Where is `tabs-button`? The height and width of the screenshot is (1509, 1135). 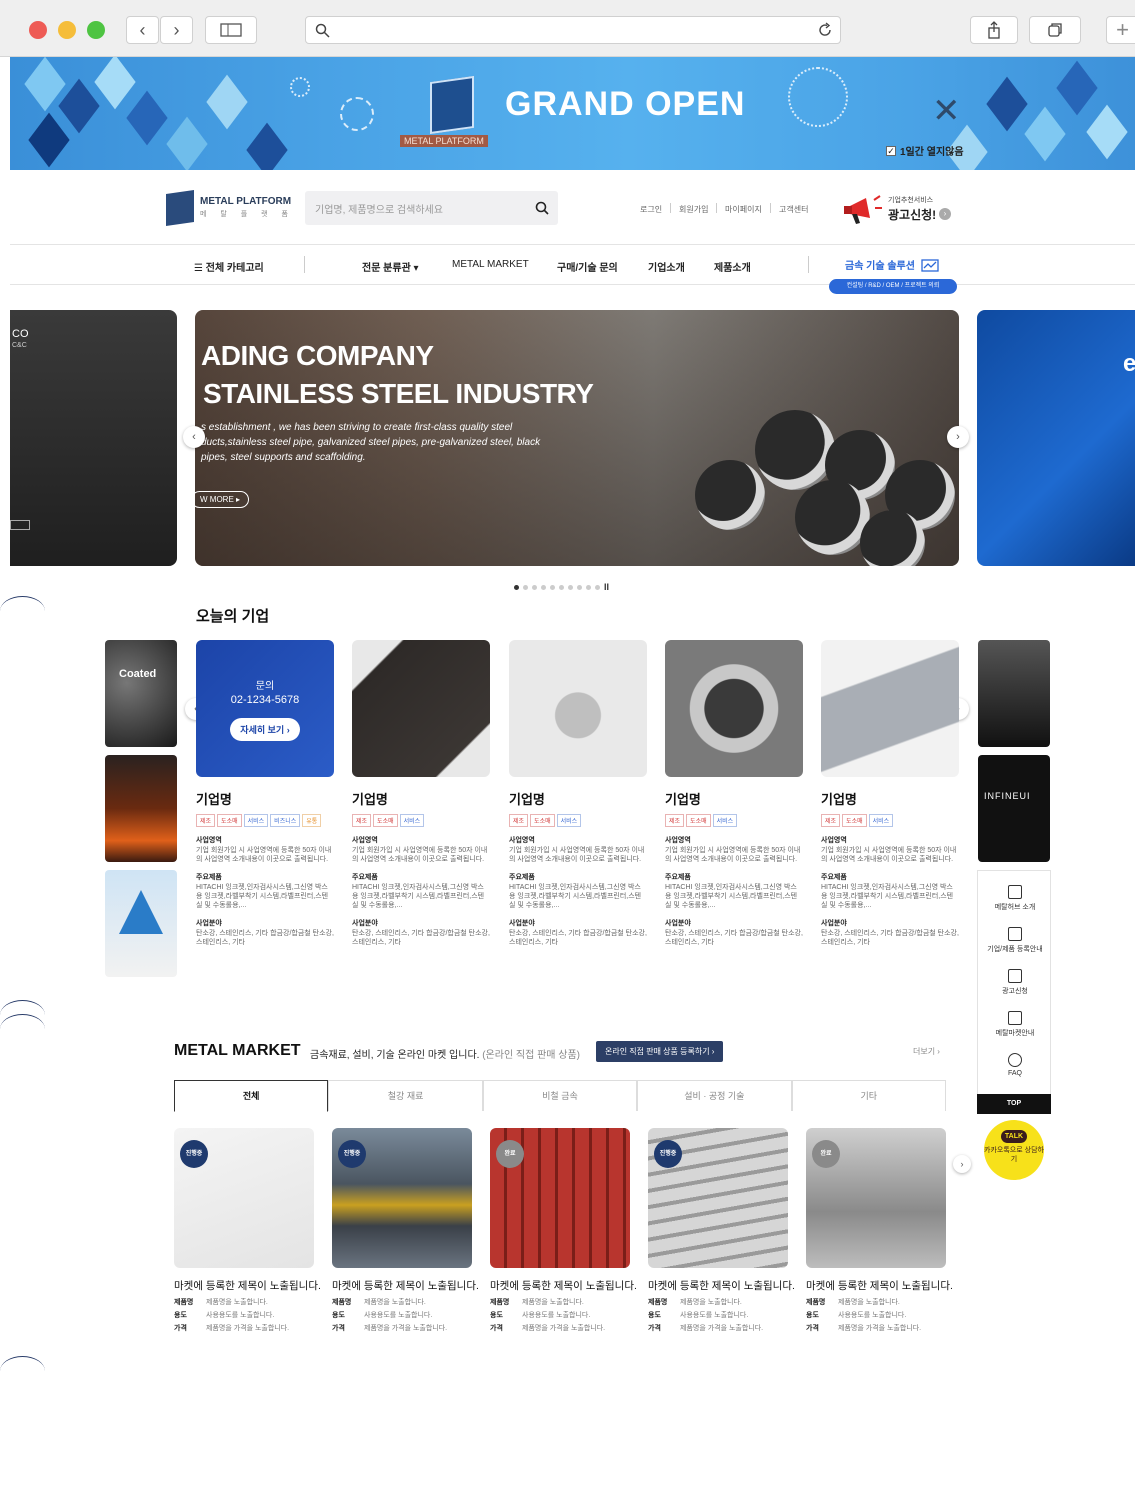
tabs-button is located at coordinates (1055, 30).